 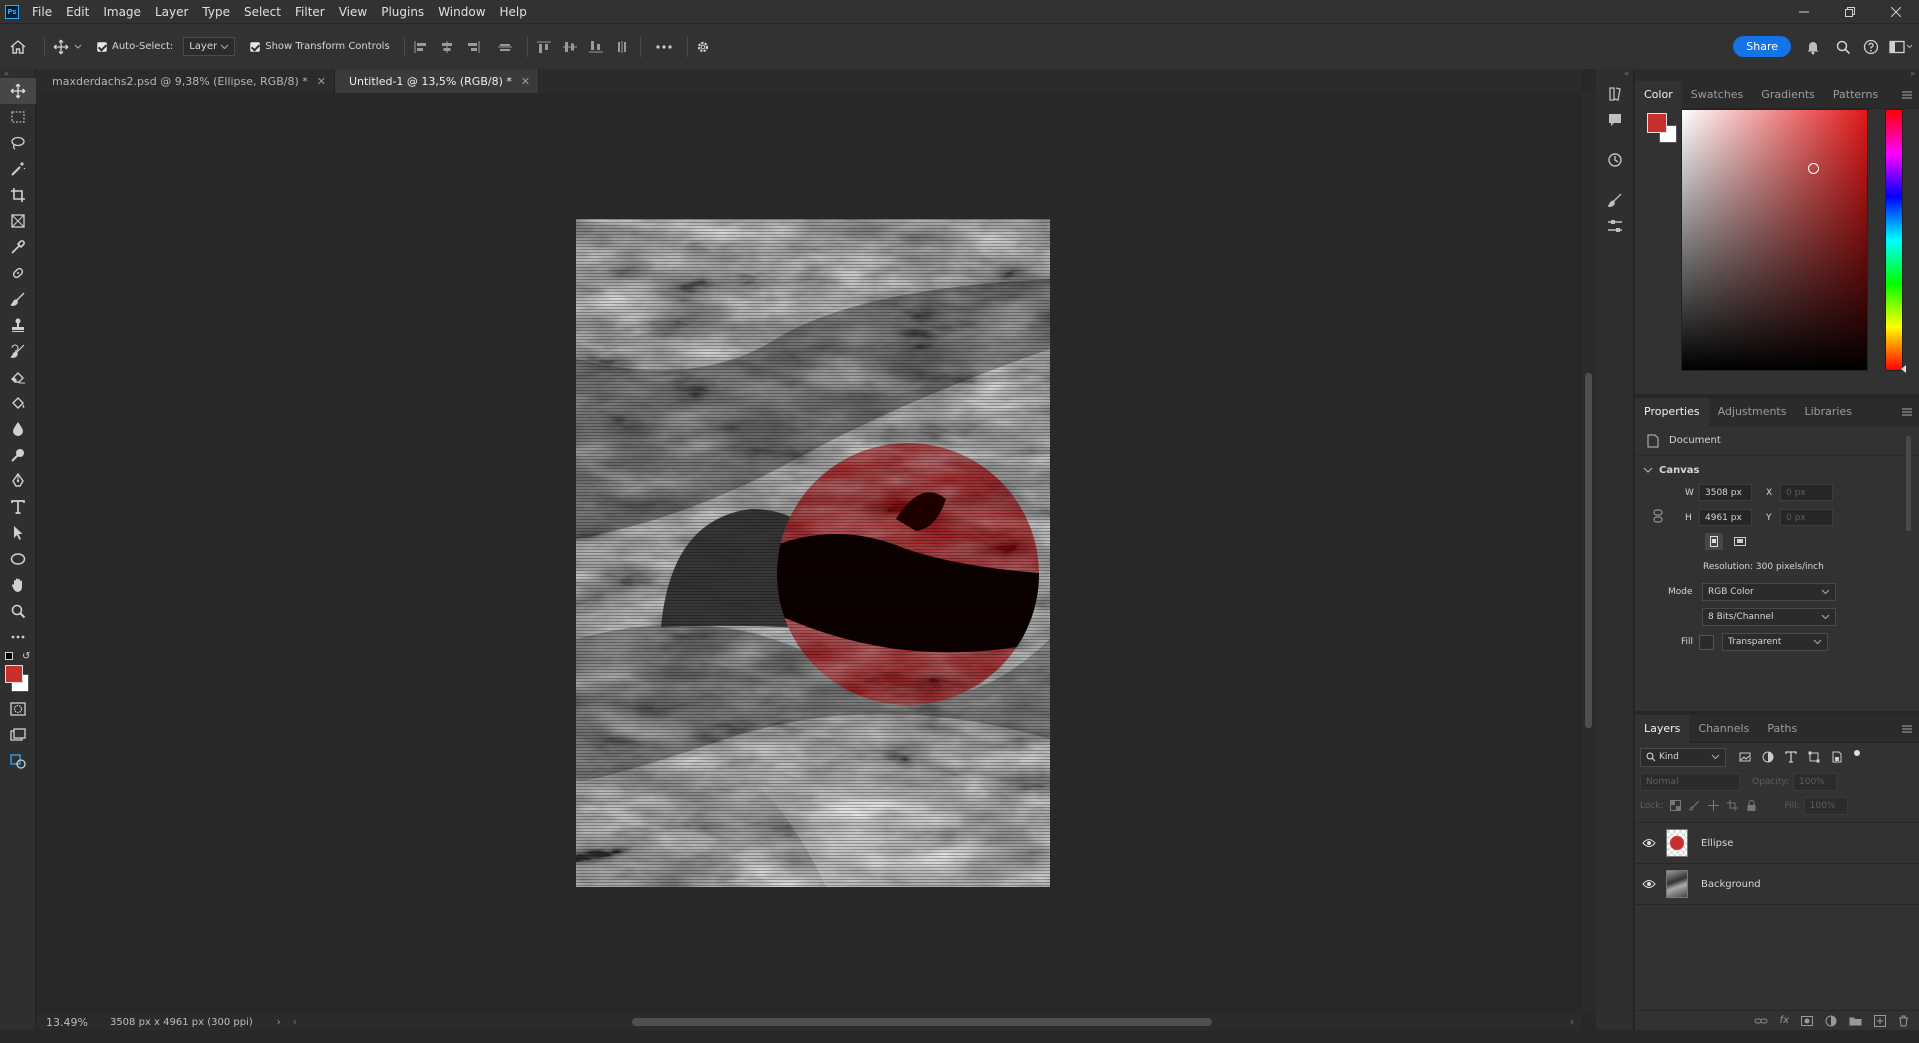 What do you see at coordinates (1725, 492) in the screenshot?
I see `width-input: 3508 px` at bounding box center [1725, 492].